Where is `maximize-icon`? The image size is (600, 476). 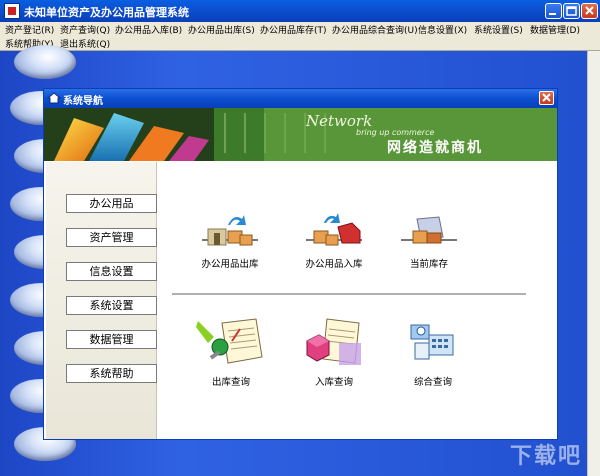 maximize-icon is located at coordinates (571, 11).